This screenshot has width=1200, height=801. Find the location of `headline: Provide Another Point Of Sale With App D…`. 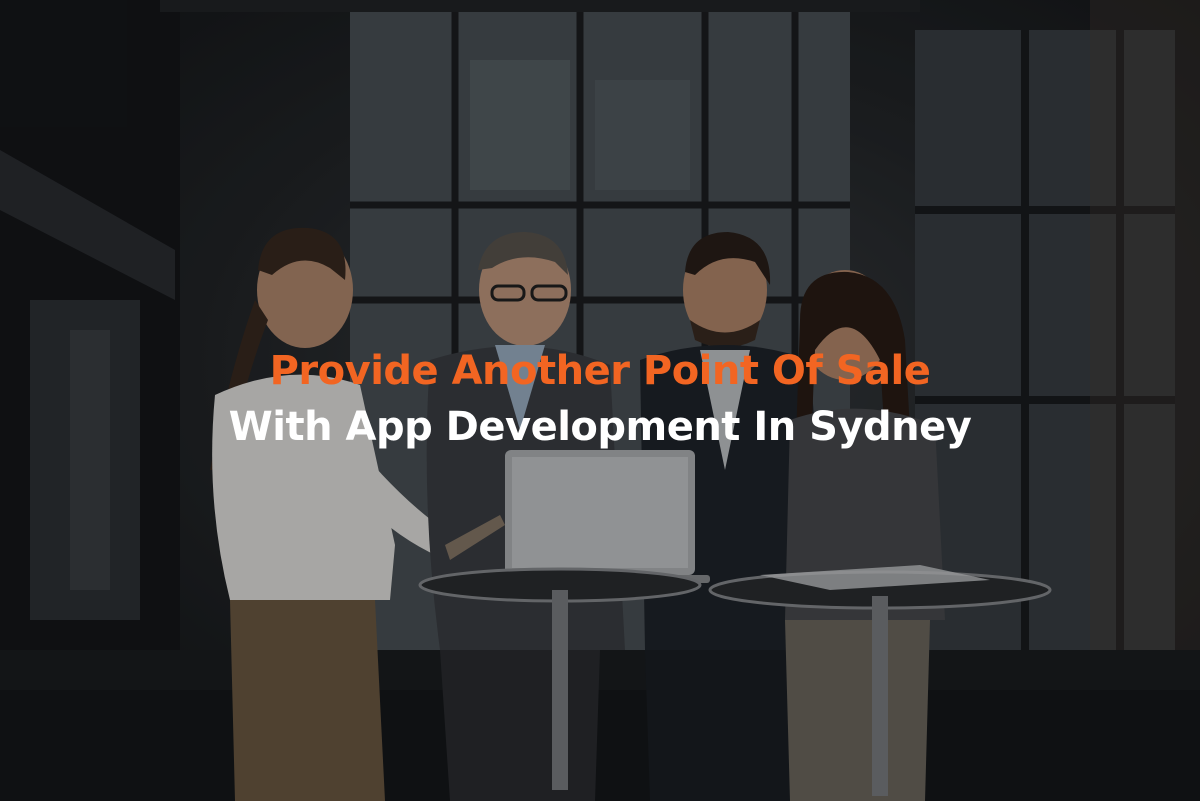

headline: Provide Another Point Of Sale With App D… is located at coordinates (600, 399).